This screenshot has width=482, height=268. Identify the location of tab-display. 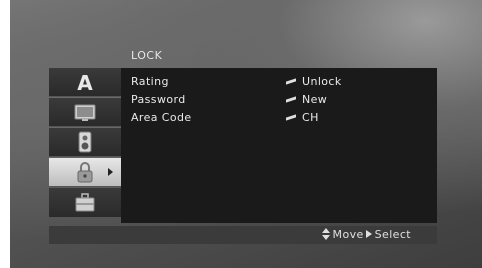
(85, 112).